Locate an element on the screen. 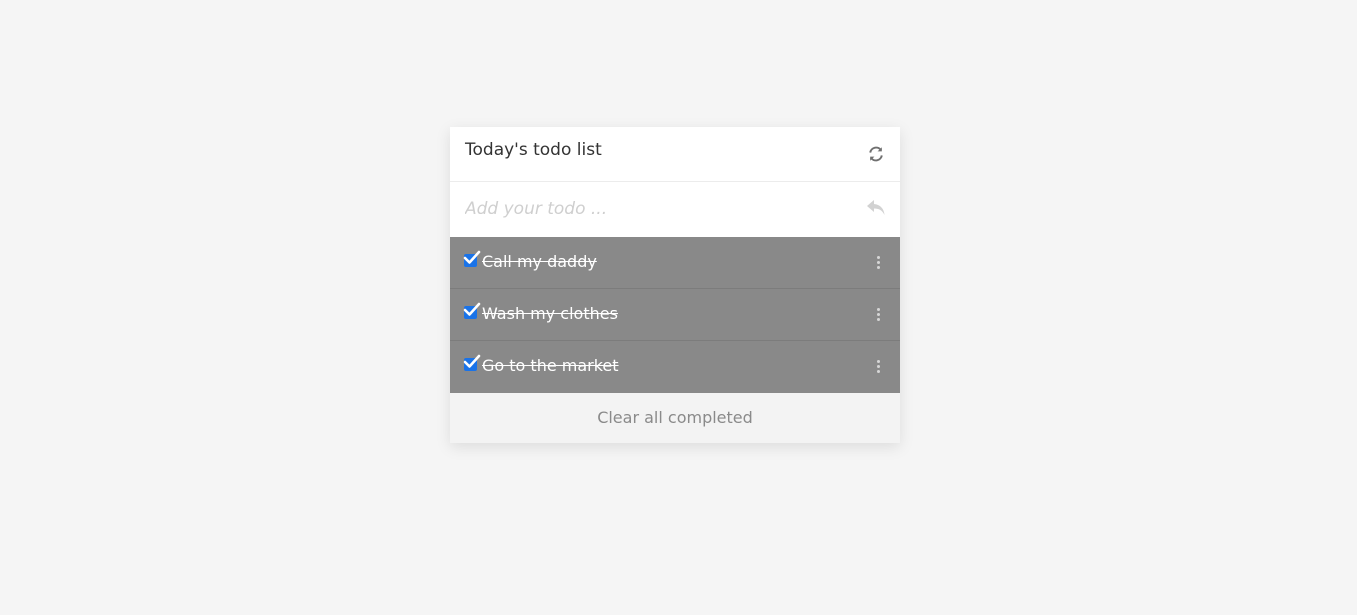 This screenshot has height=615, width=1357. page-title: Today's todo list is located at coordinates (533, 150).